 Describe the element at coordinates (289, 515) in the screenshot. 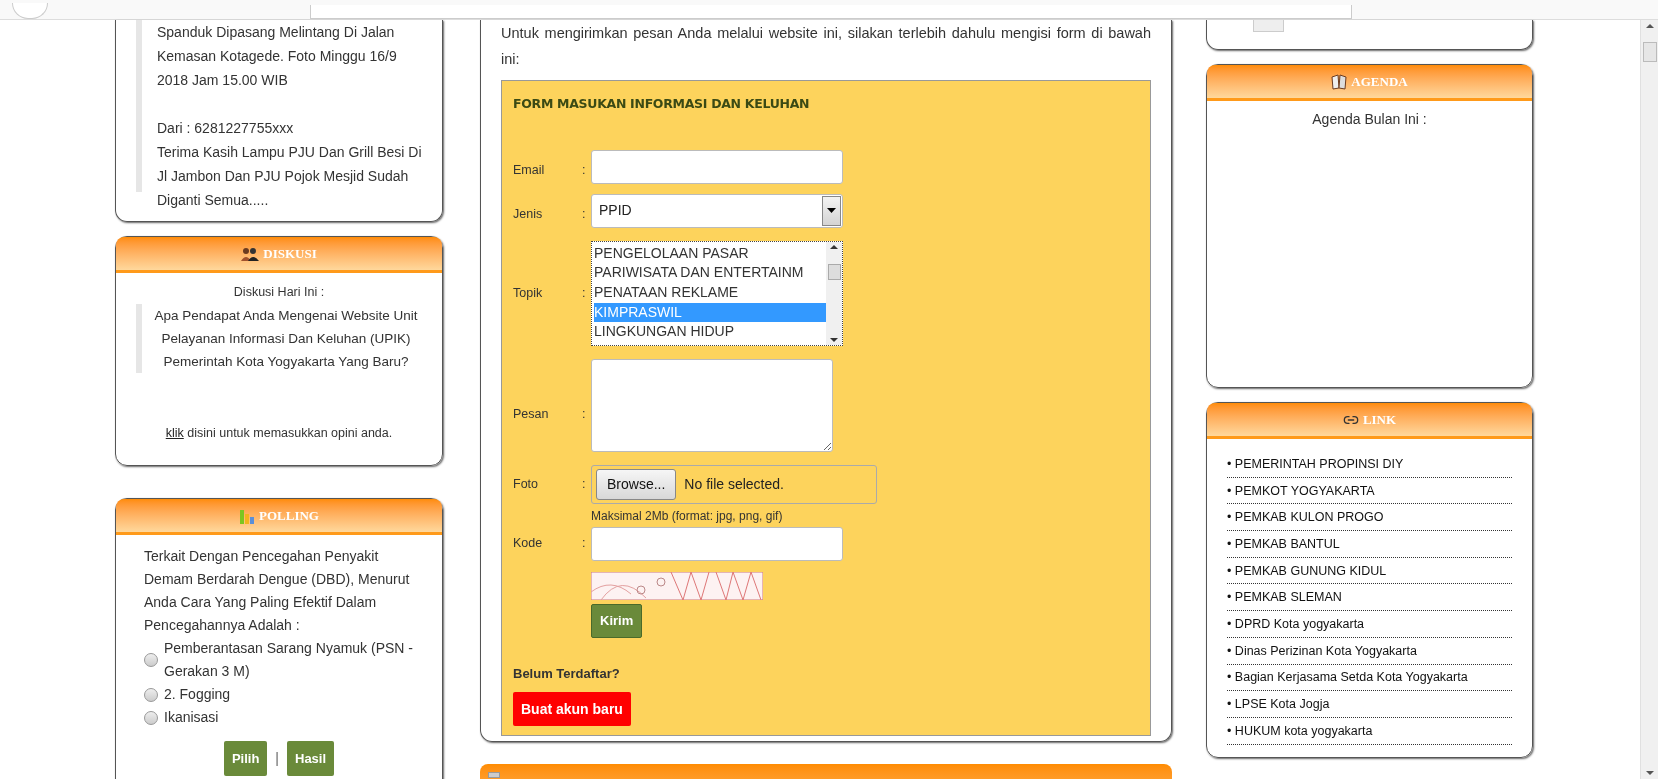

I see `panel-title: POLLING` at that location.